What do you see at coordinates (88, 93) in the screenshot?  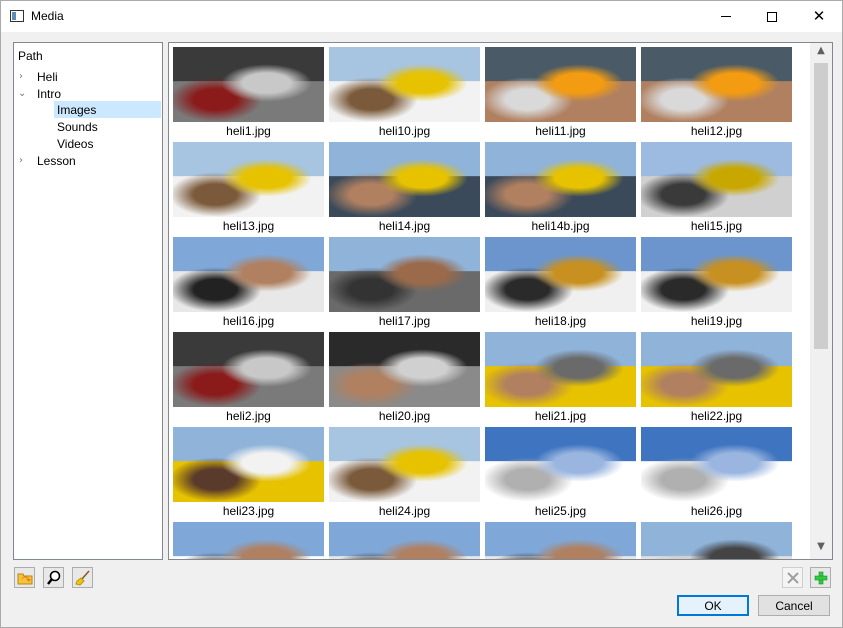 I see `tree-item-intro: ⌄ Intro` at bounding box center [88, 93].